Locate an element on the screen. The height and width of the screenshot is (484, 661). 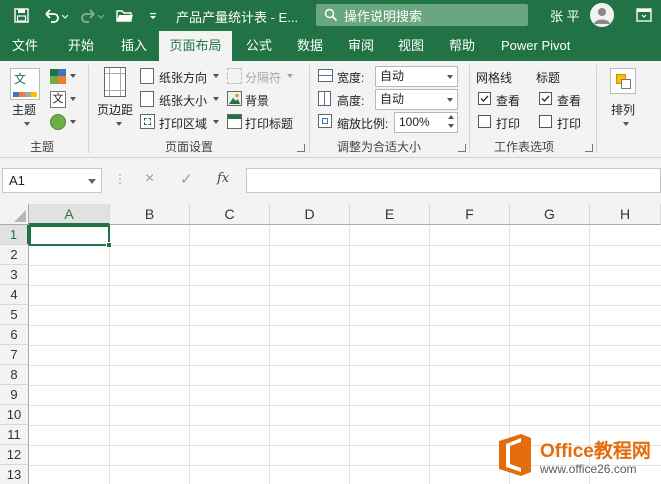
active-cell-a1 is located at coordinates (69, 235).